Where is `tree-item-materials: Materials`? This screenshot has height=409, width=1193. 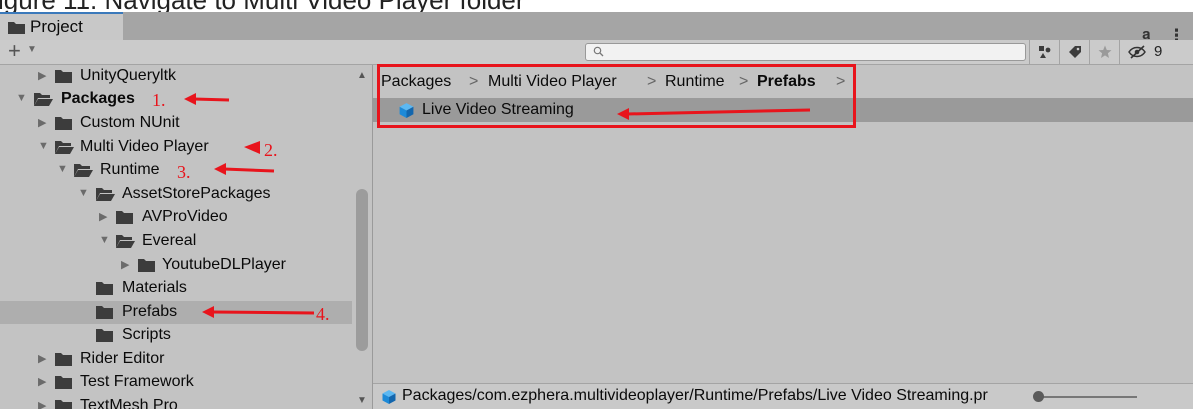 tree-item-materials: Materials is located at coordinates (176, 288).